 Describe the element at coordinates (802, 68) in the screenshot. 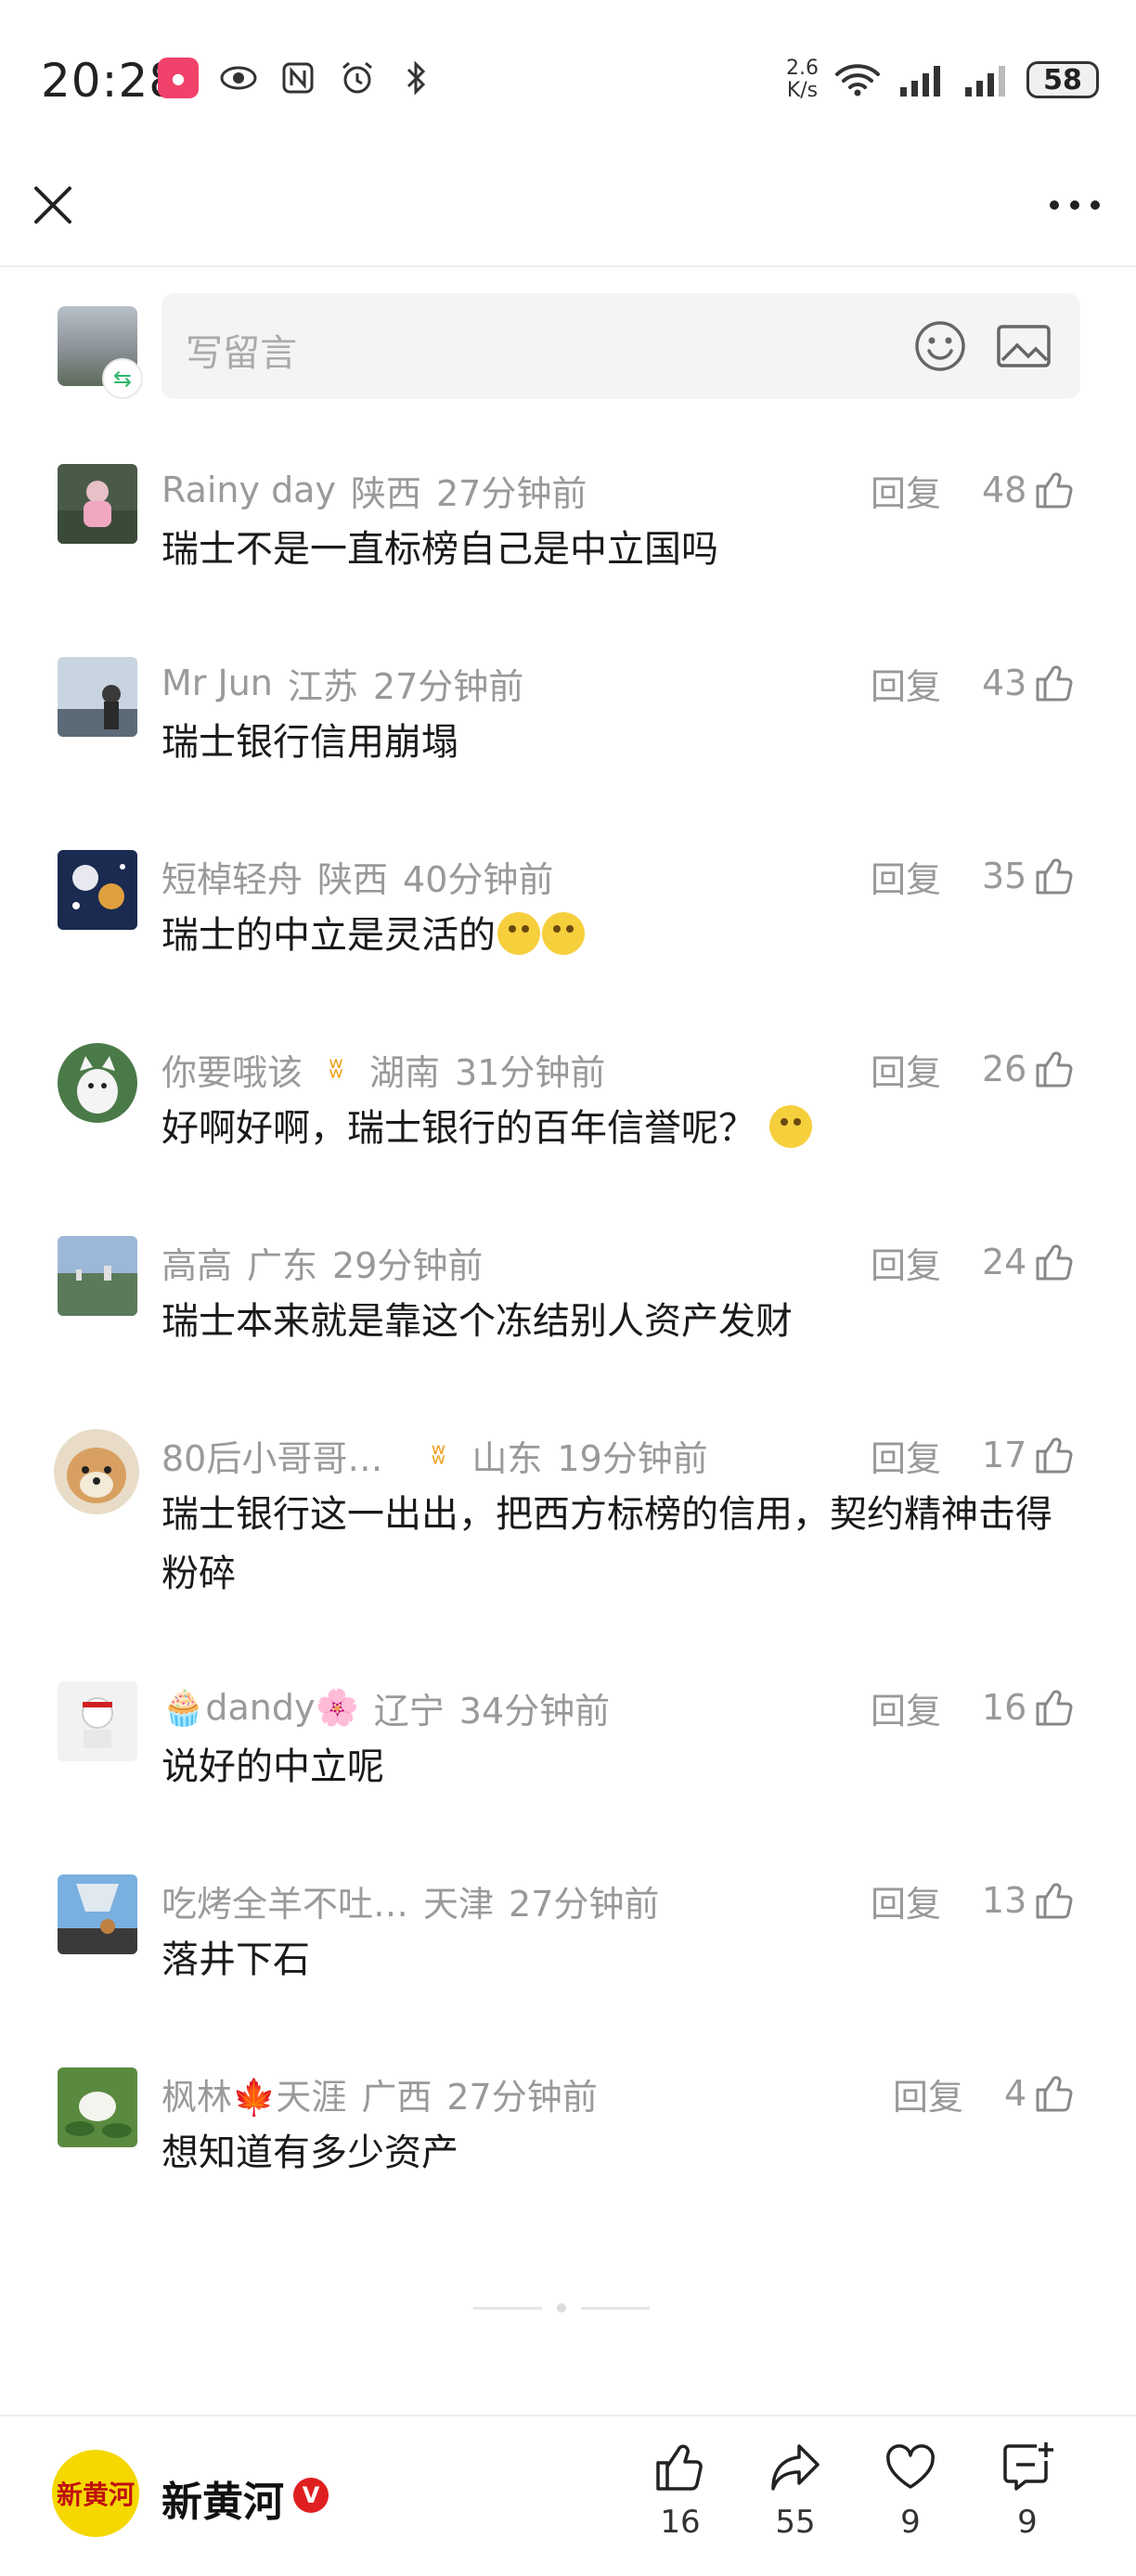

I see `network-speed-value: 2.6` at that location.